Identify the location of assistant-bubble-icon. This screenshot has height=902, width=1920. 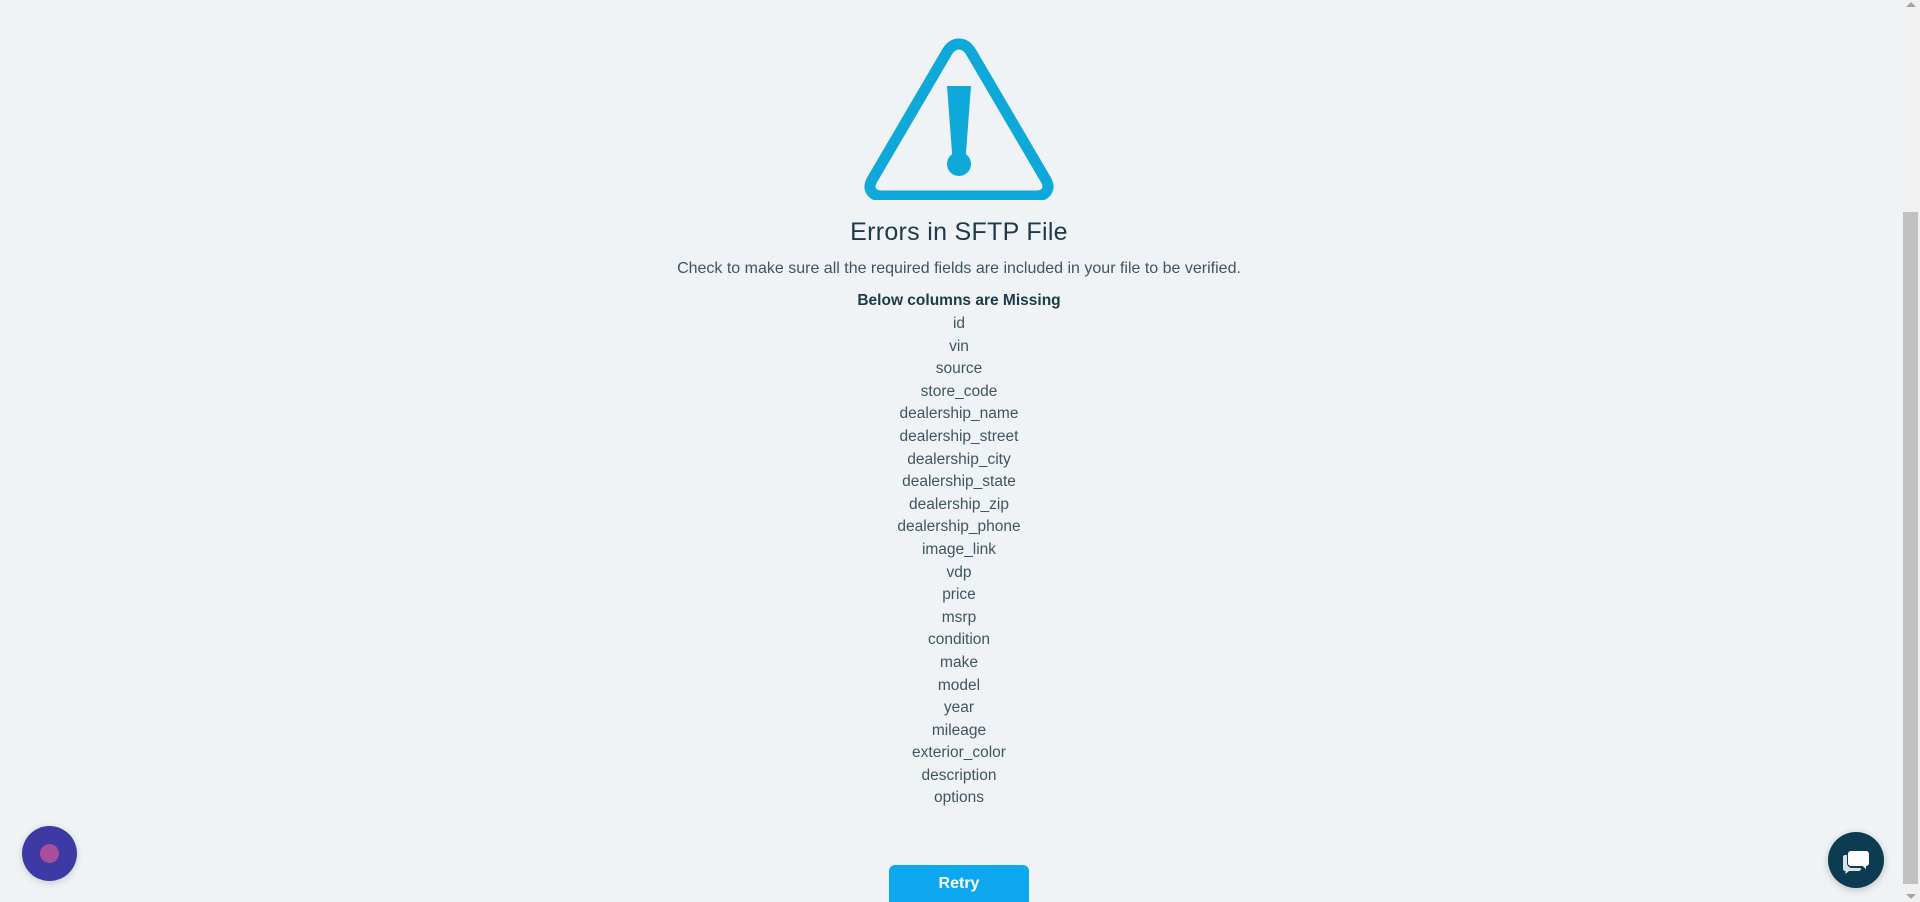
(49, 853).